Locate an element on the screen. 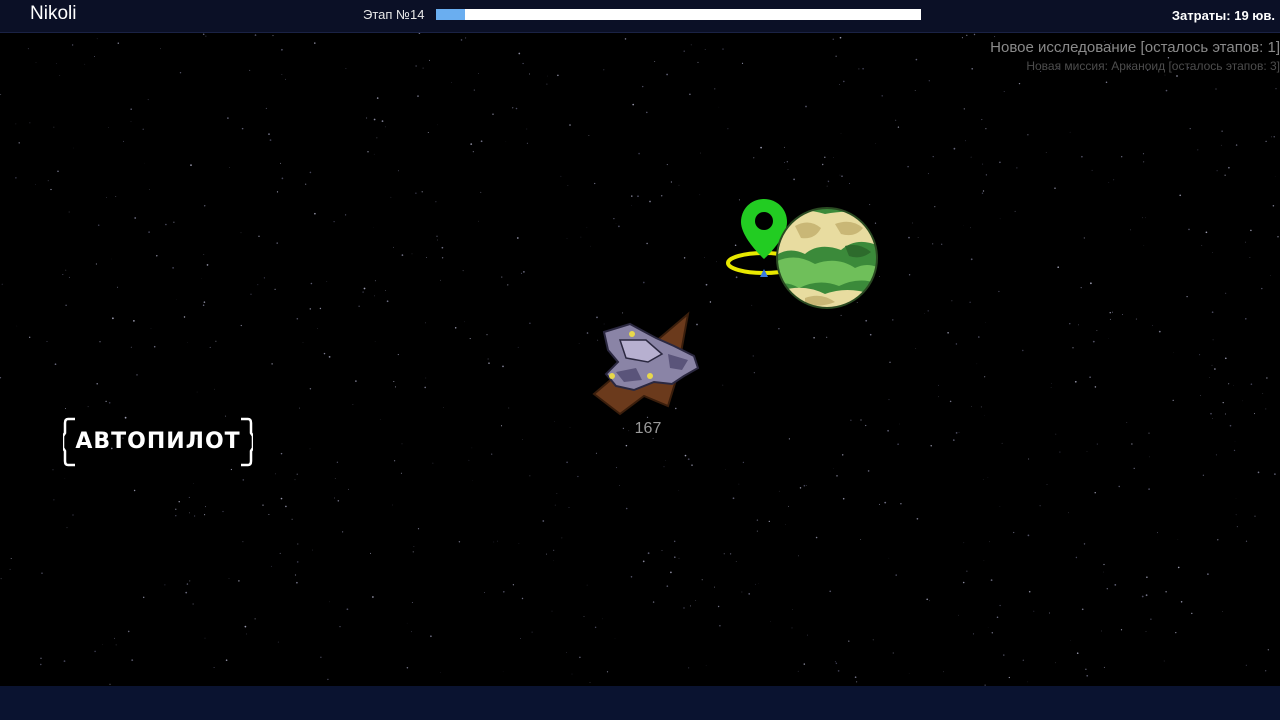  spaceship-icon is located at coordinates (650, 365).